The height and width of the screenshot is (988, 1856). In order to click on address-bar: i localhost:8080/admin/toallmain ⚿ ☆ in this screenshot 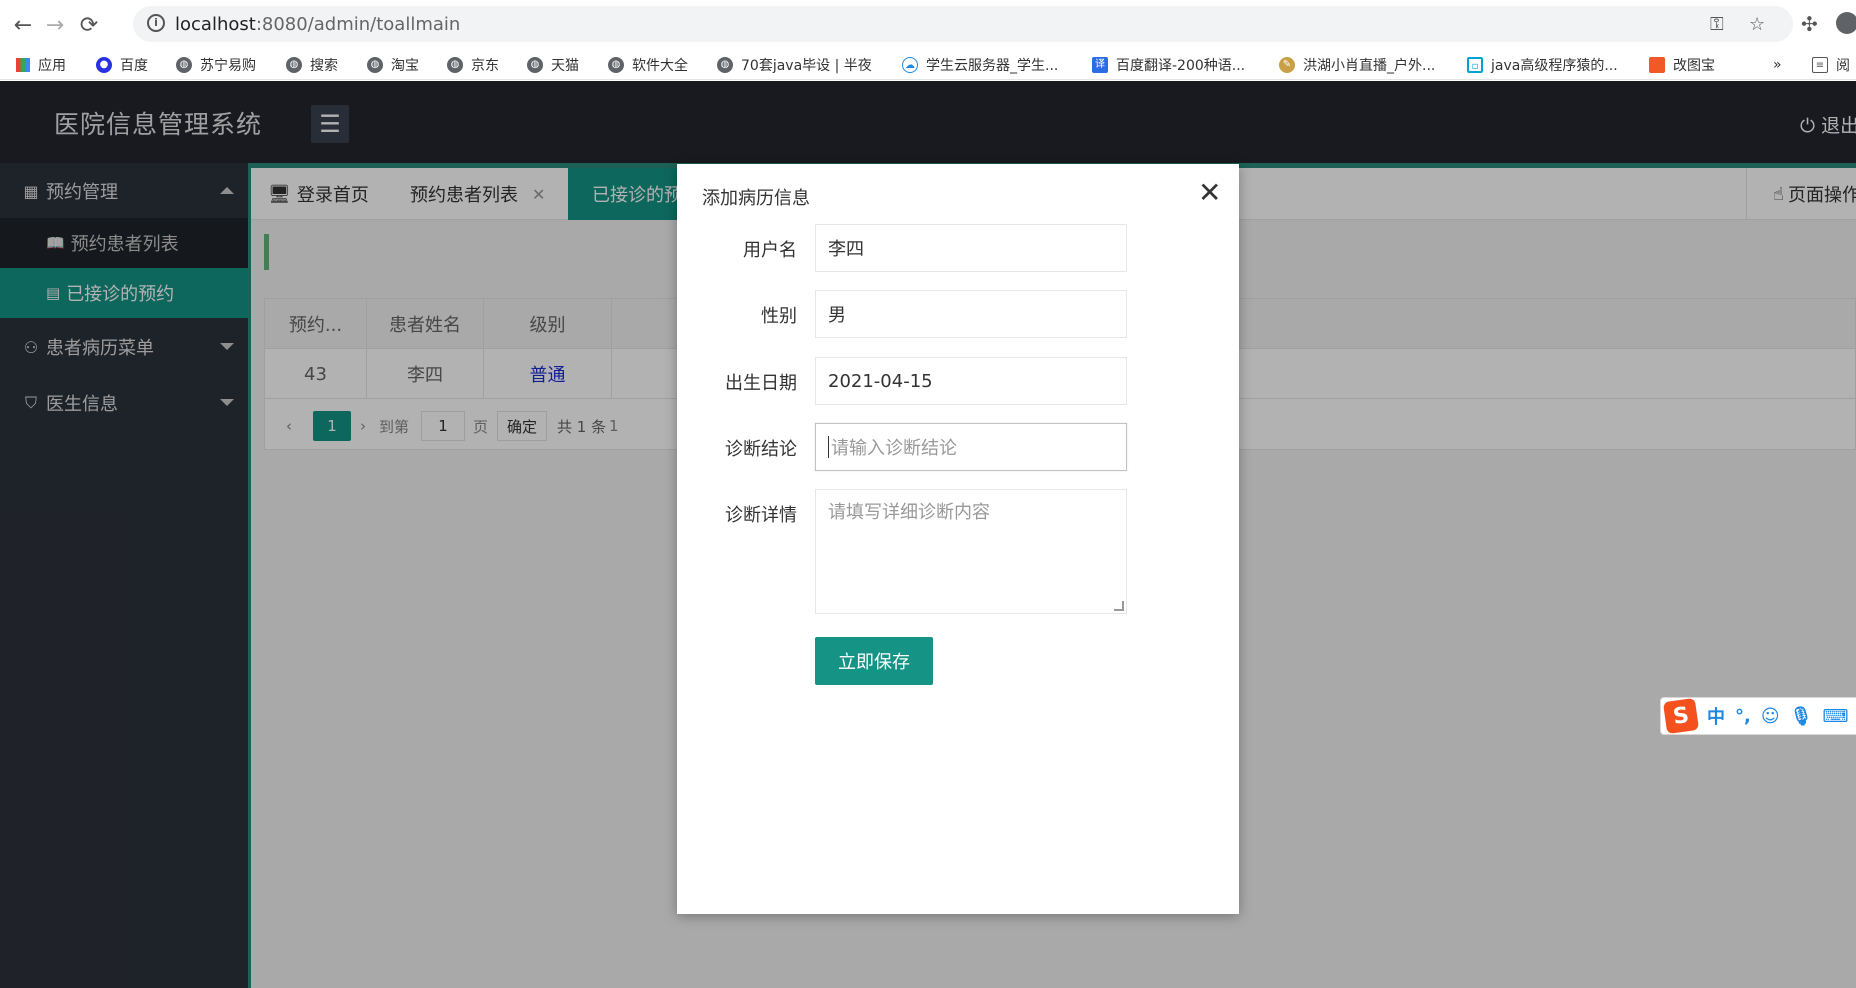, I will do `click(963, 24)`.